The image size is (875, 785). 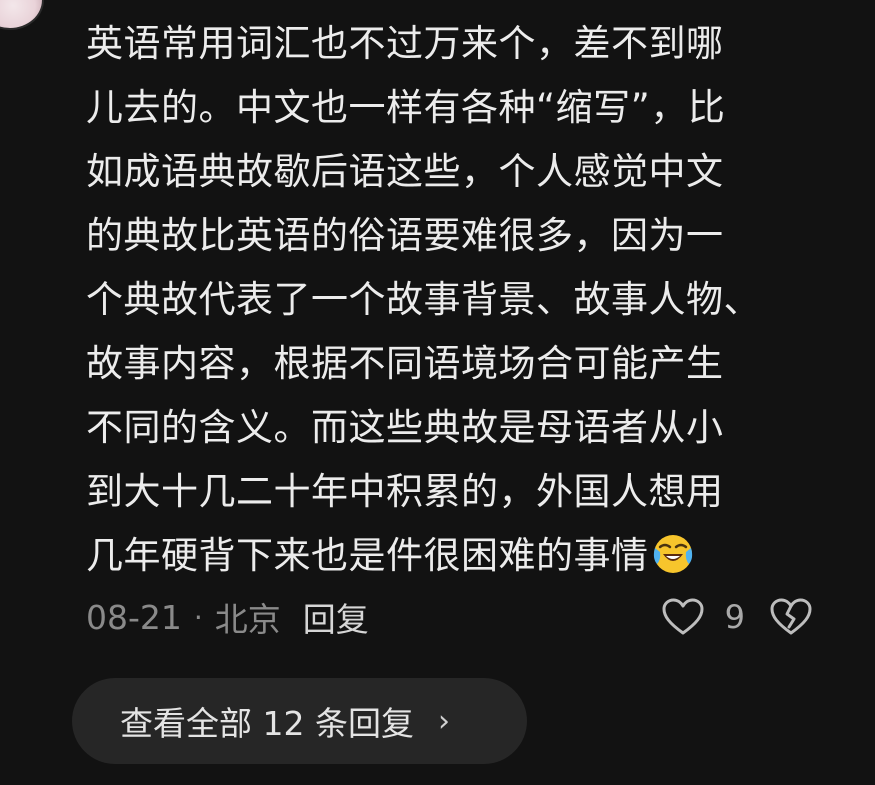 What do you see at coordinates (423, 299) in the screenshot?
I see `comment-line: 个典故代表了一个故事背景、故事人物、` at bounding box center [423, 299].